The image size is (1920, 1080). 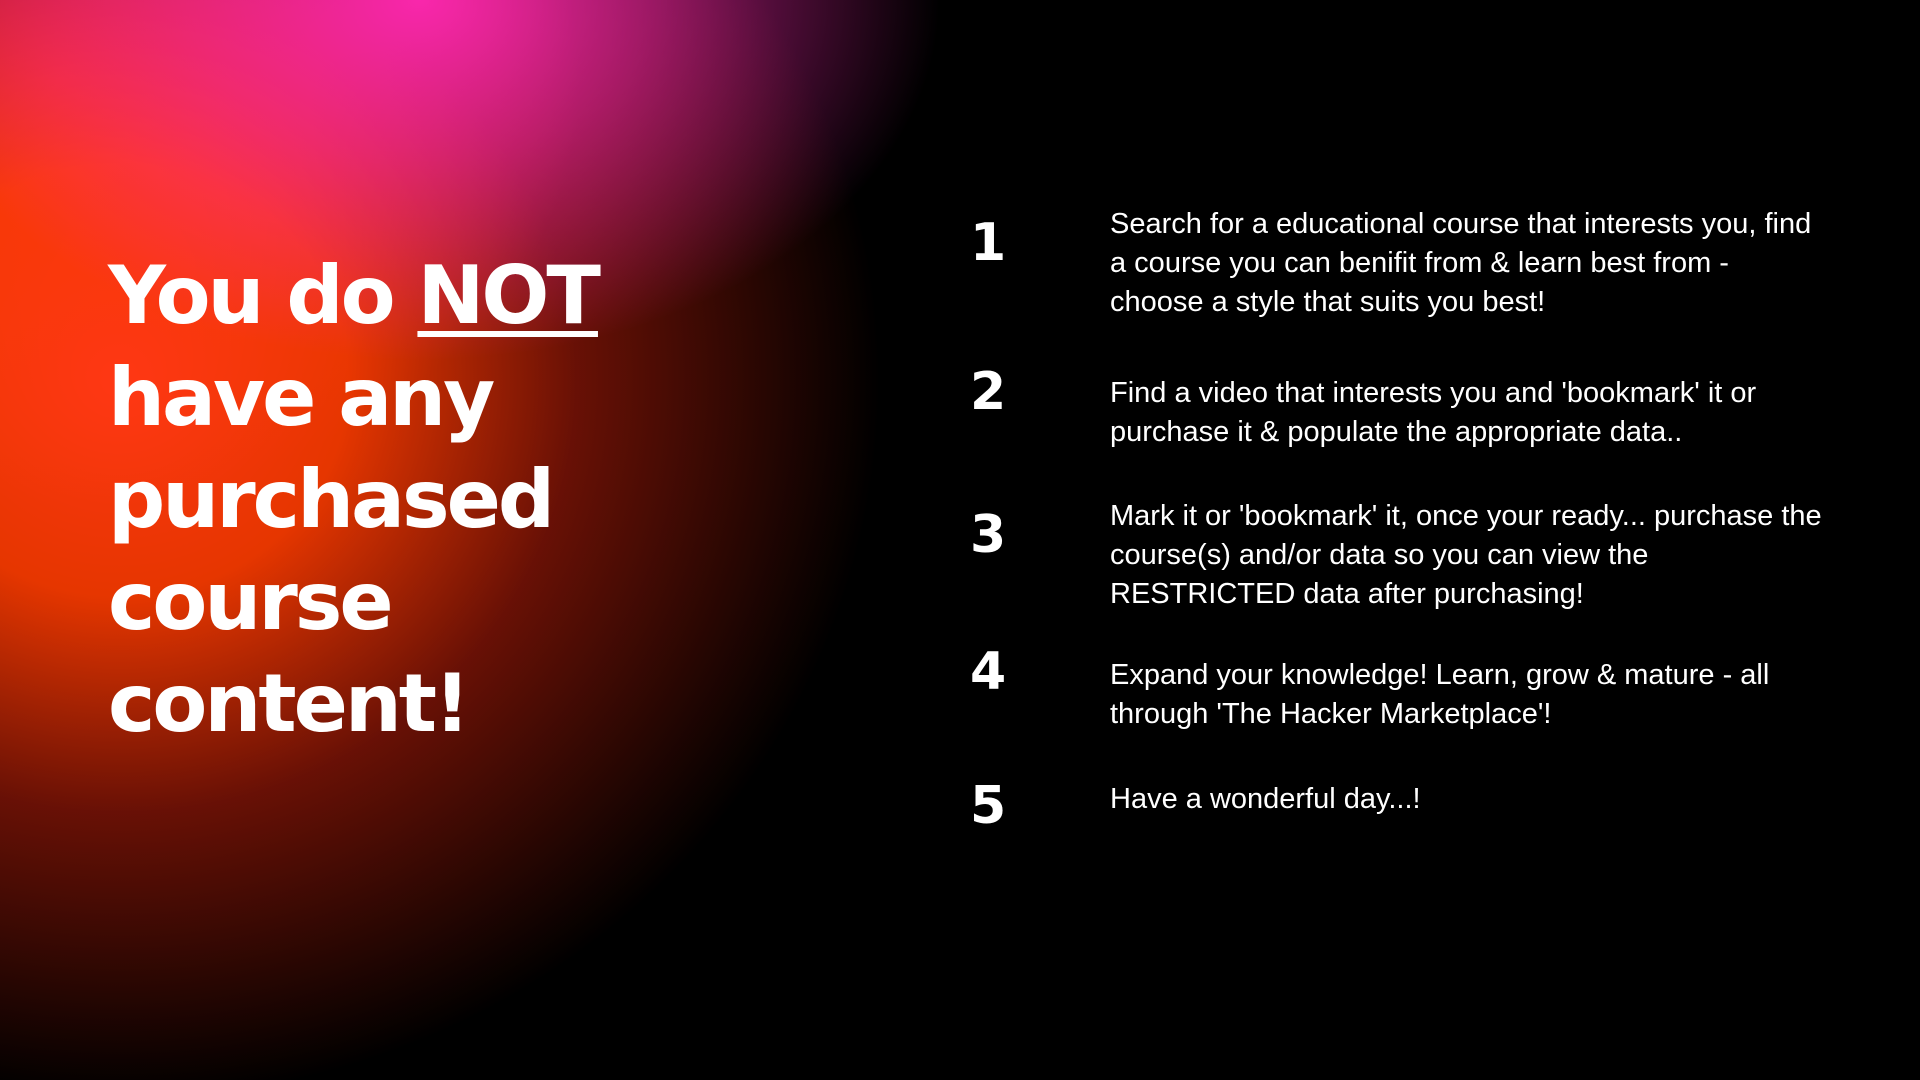 What do you see at coordinates (988, 806) in the screenshot?
I see `step-number: 5` at bounding box center [988, 806].